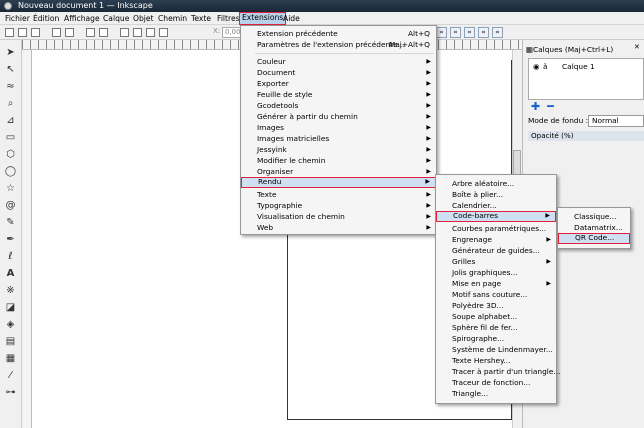  What do you see at coordinates (483, 32) in the screenshot?
I see `snap-guide-icon: ⌗` at bounding box center [483, 32].